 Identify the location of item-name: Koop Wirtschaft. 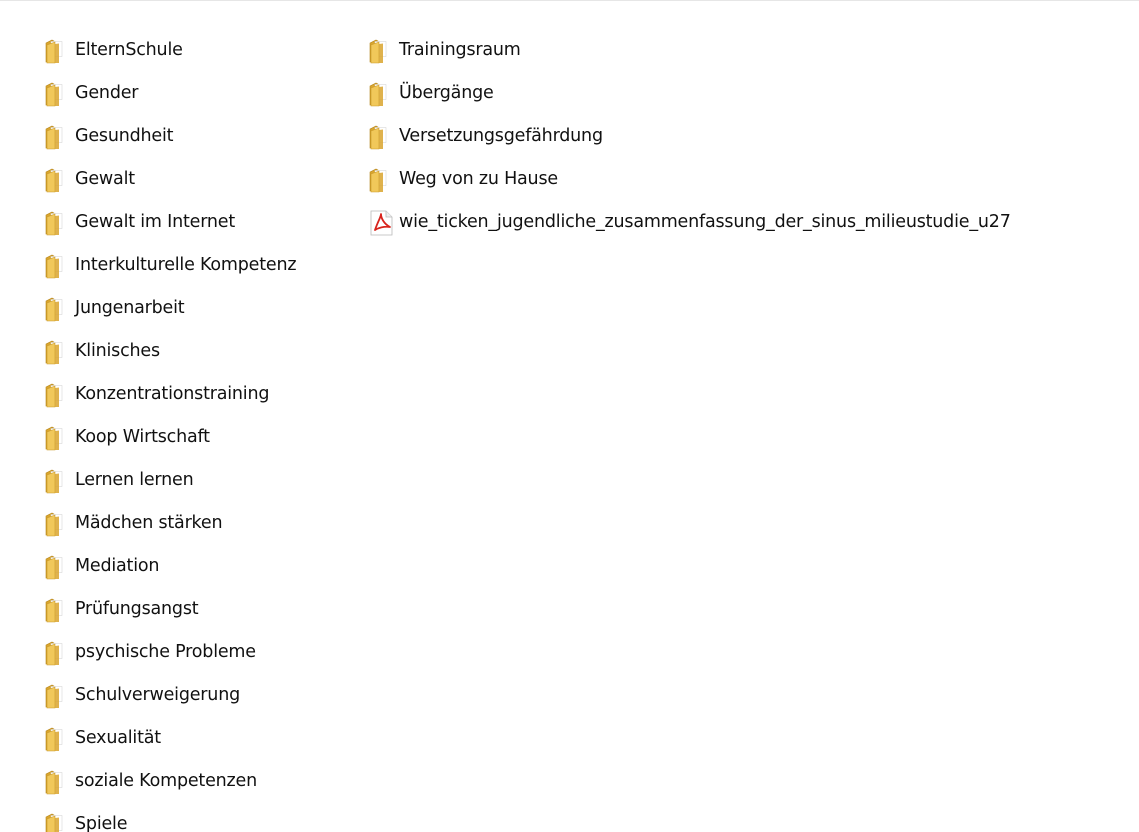
(142, 436).